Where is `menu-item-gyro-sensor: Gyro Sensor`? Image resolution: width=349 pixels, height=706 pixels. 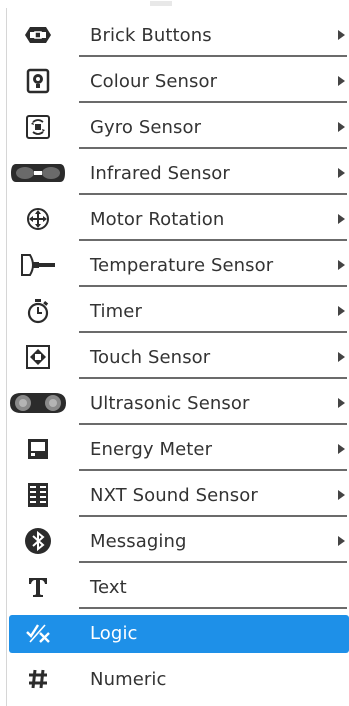
menu-item-gyro-sensor: Gyro Sensor is located at coordinates (178, 127).